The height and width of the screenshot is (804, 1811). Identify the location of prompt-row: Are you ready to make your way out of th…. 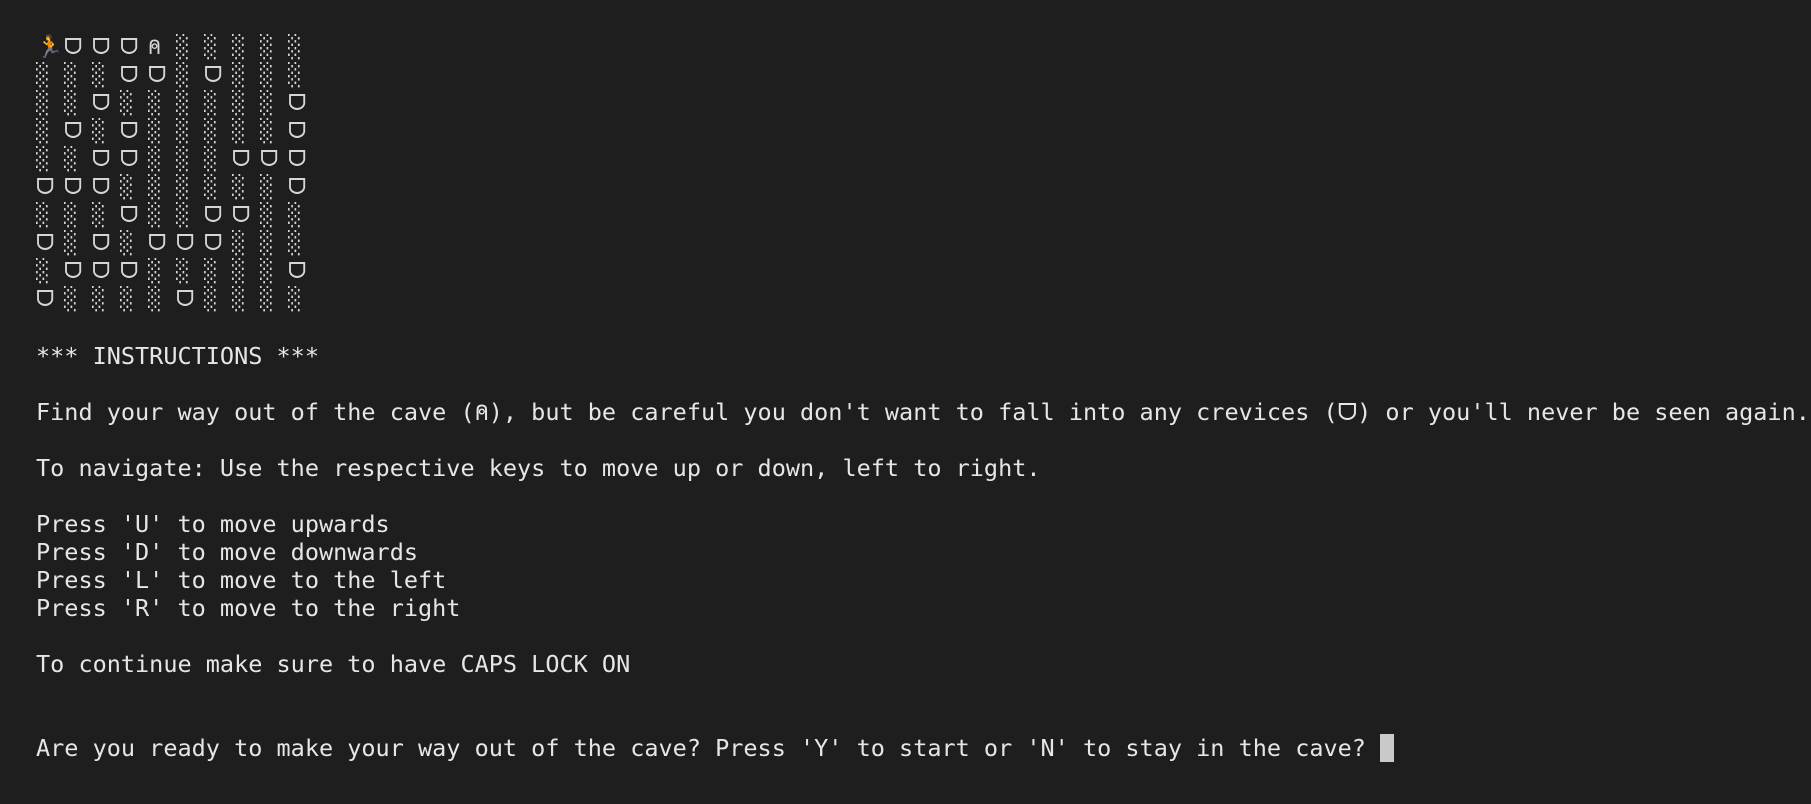
(923, 748).